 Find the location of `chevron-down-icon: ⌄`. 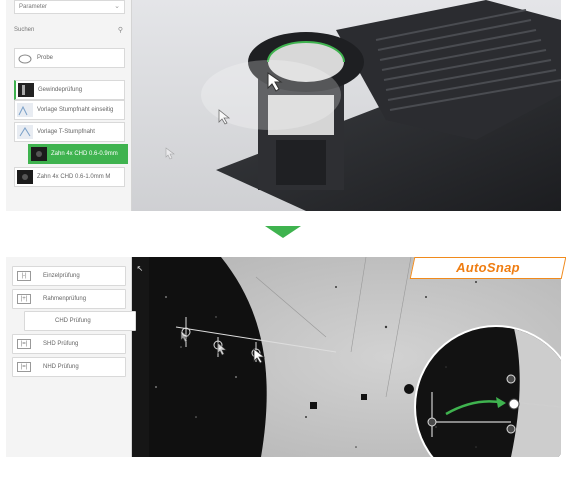

chevron-down-icon: ⌄ is located at coordinates (117, 6).